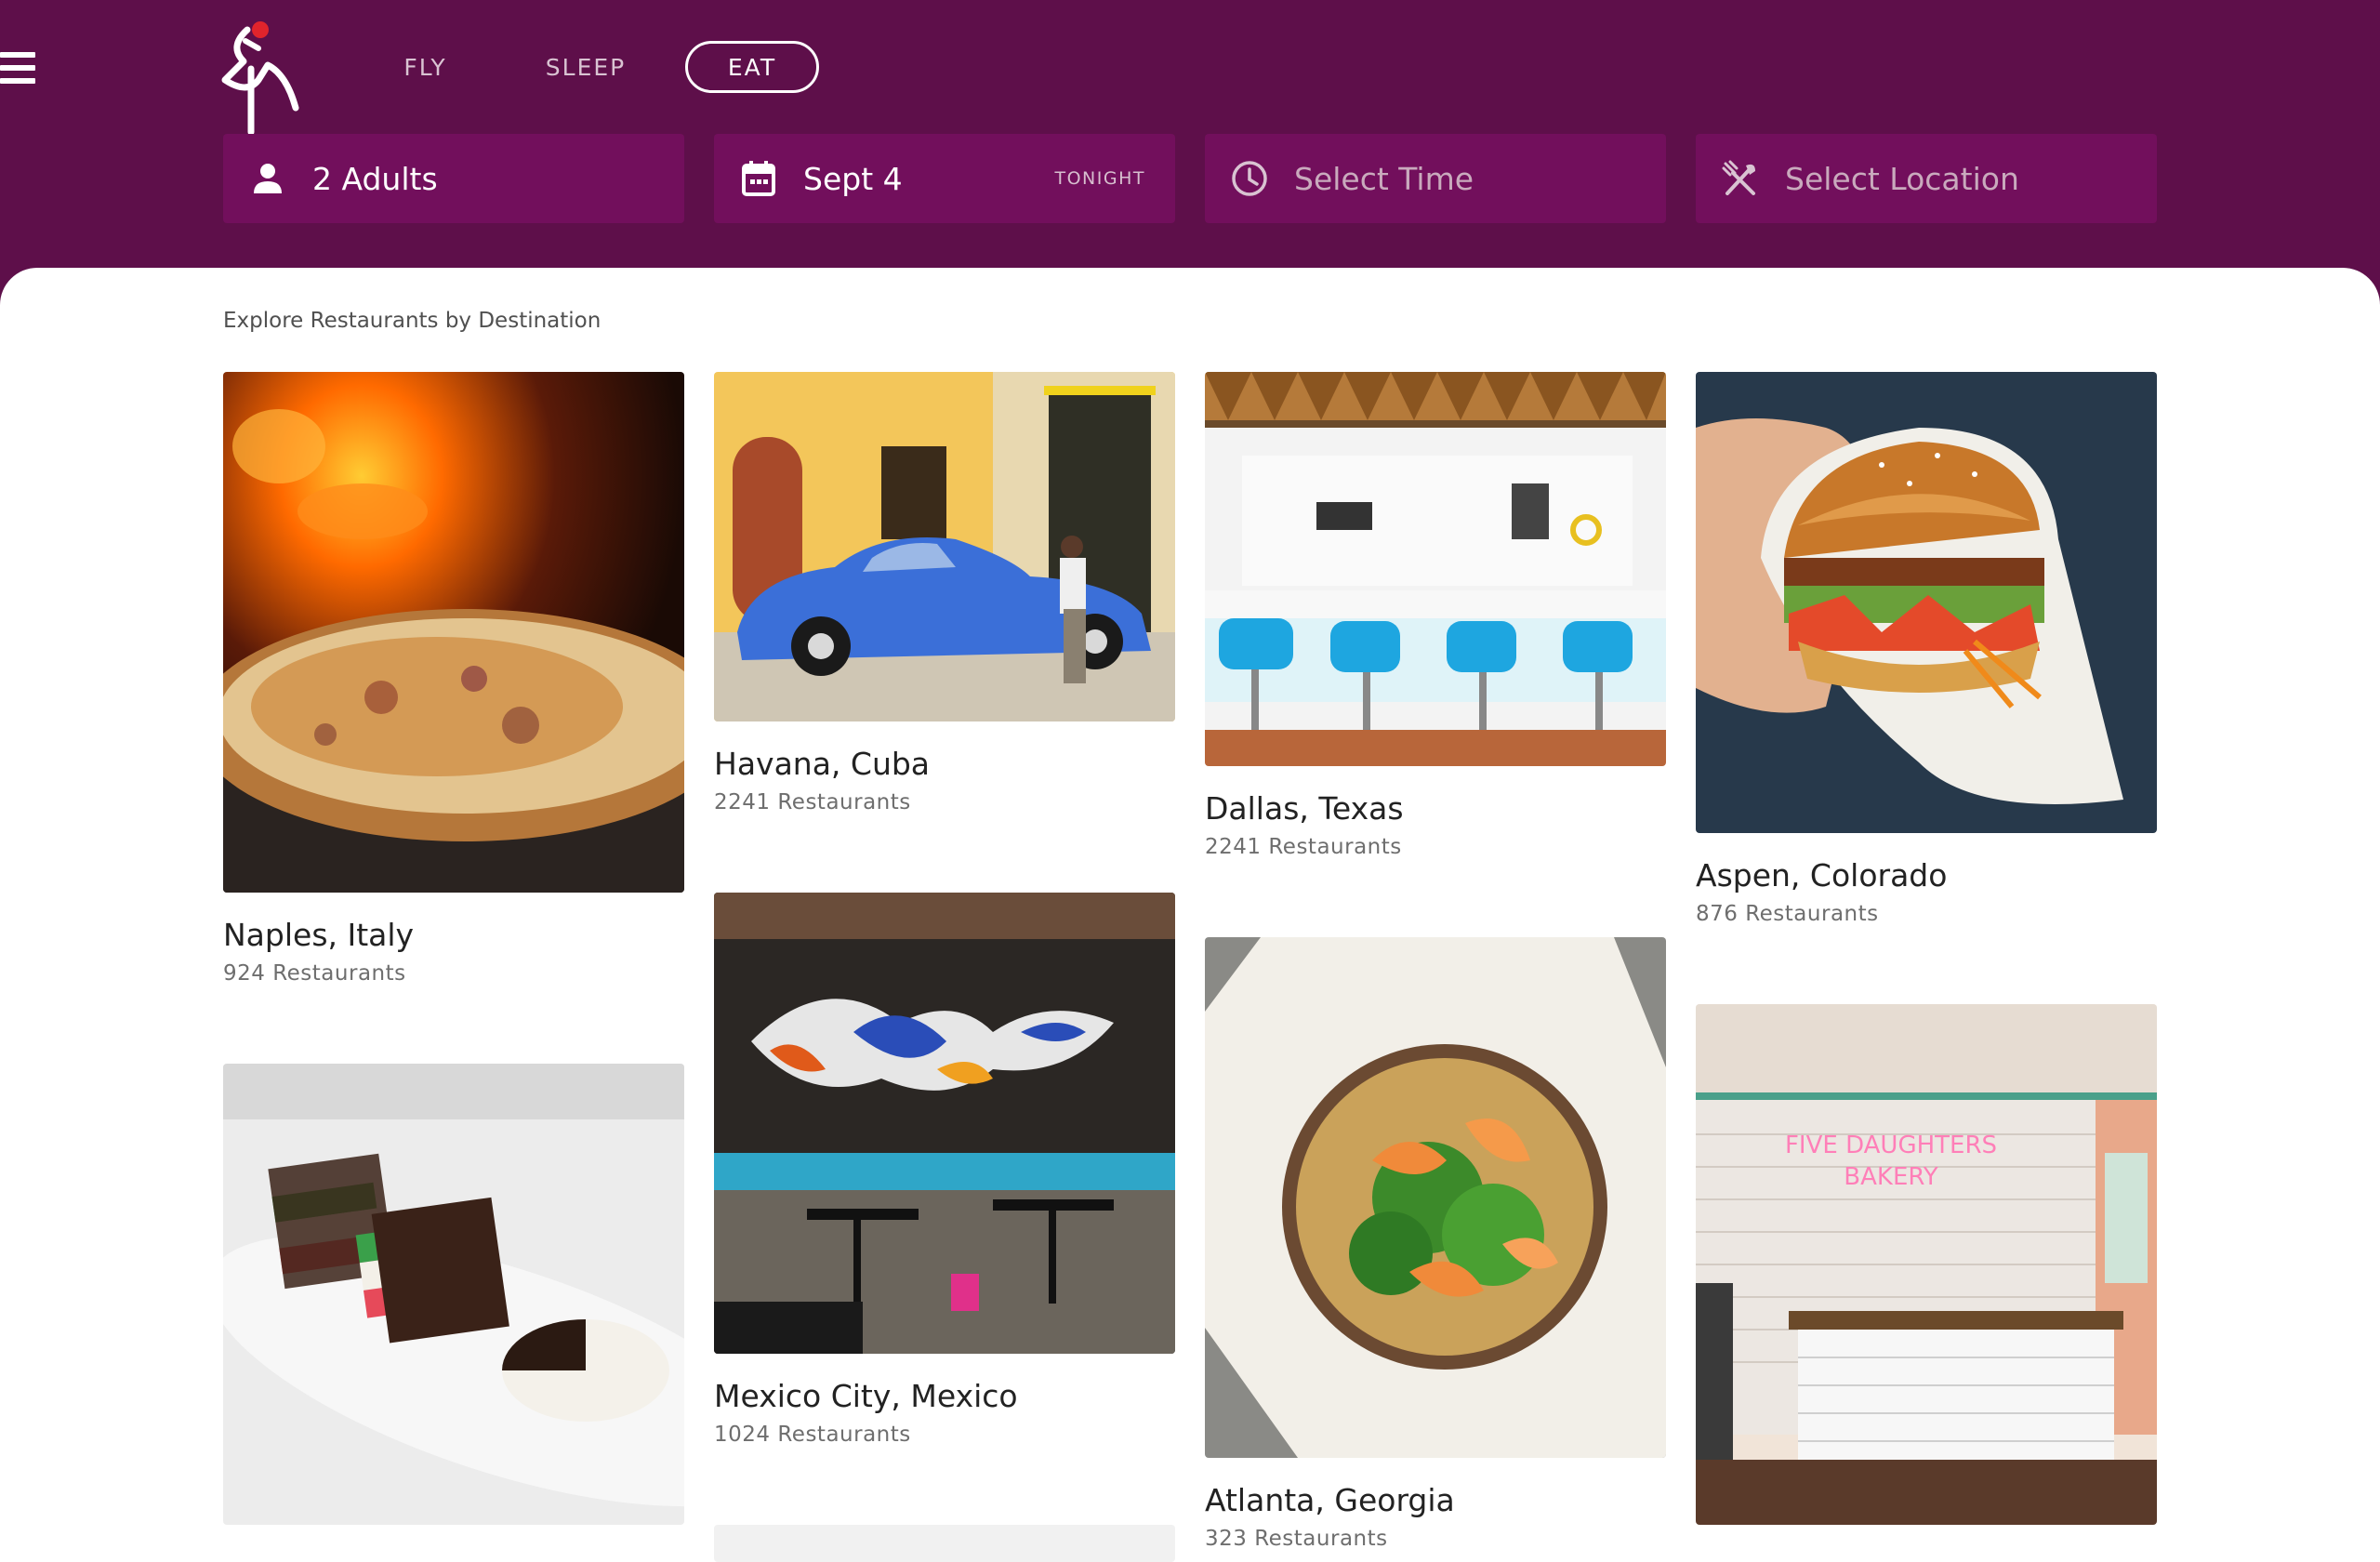 The image size is (2380, 1562). Describe the element at coordinates (758, 178) in the screenshot. I see `calendar-icon` at that location.